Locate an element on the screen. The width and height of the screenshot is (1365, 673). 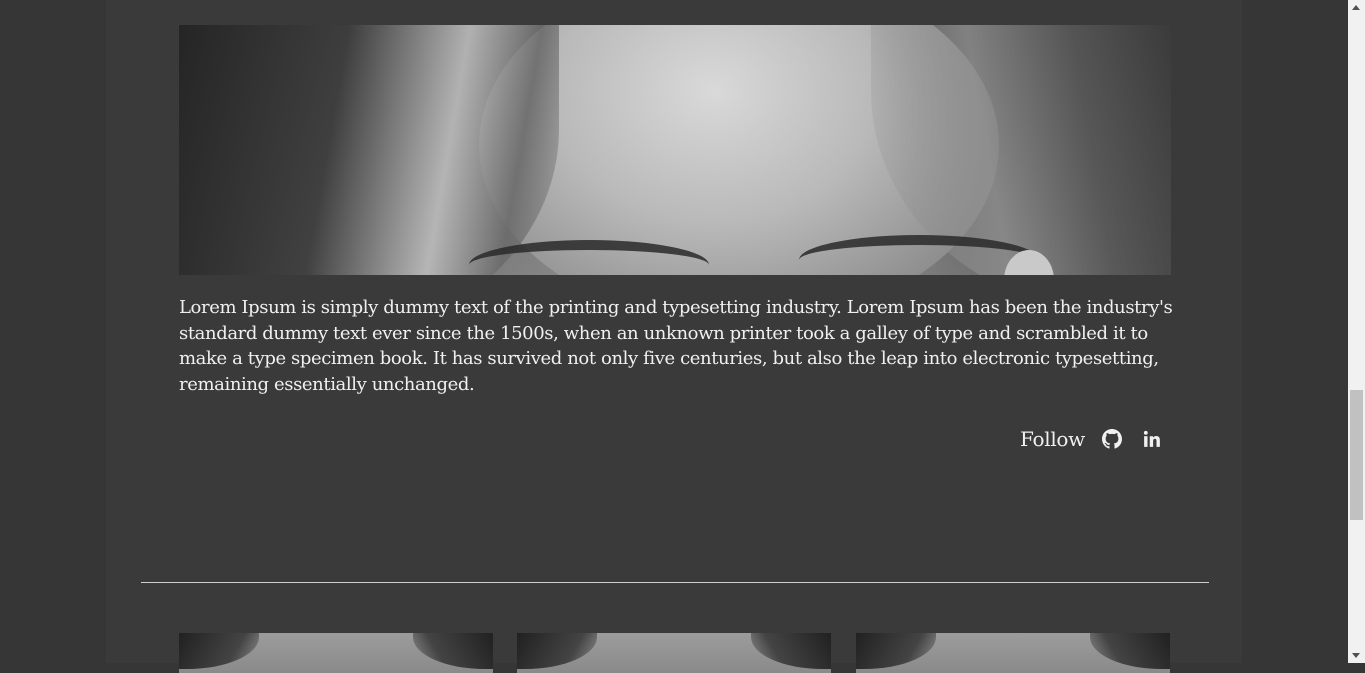
page-scrollbar is located at coordinates (1356, 331).